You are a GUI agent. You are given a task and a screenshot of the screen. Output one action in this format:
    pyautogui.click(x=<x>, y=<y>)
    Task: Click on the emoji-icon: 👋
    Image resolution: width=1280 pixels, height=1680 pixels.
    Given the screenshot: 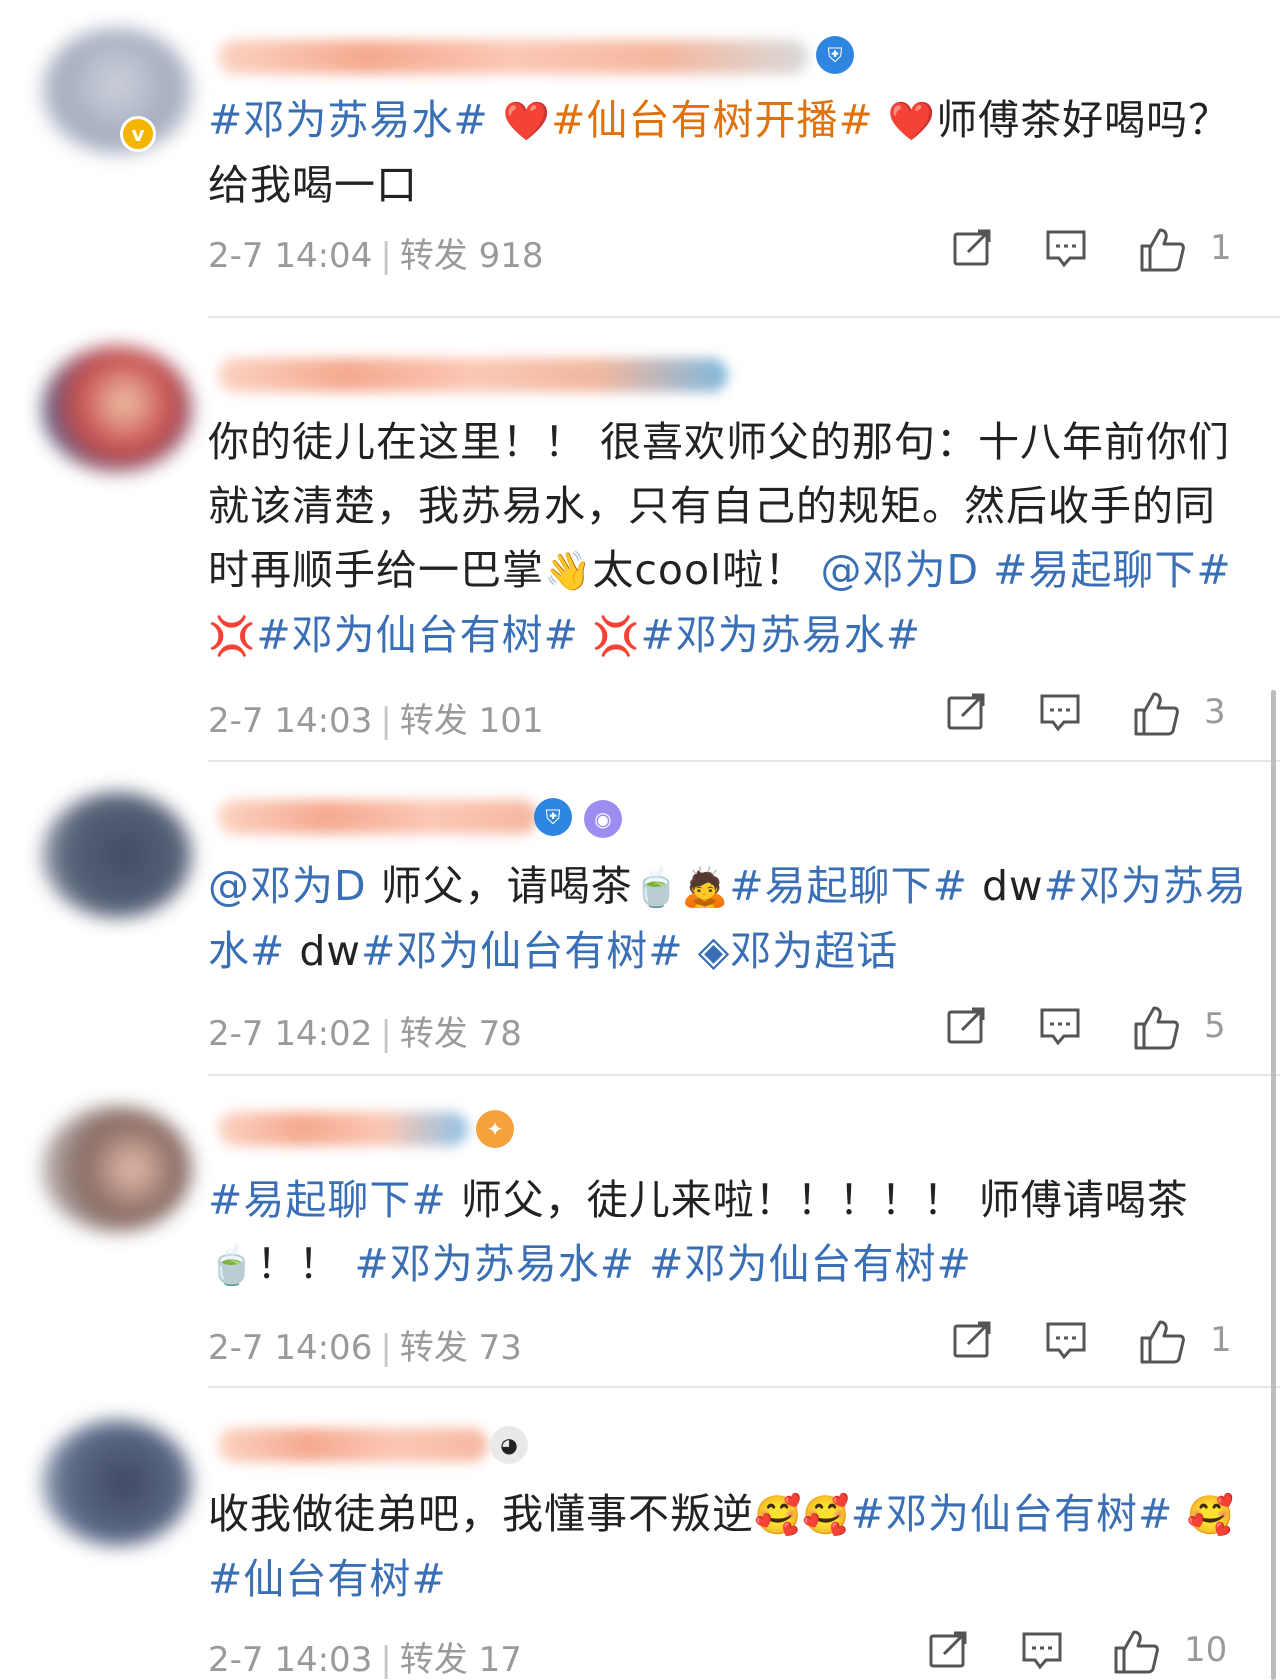 What is the action you would take?
    pyautogui.click(x=568, y=571)
    